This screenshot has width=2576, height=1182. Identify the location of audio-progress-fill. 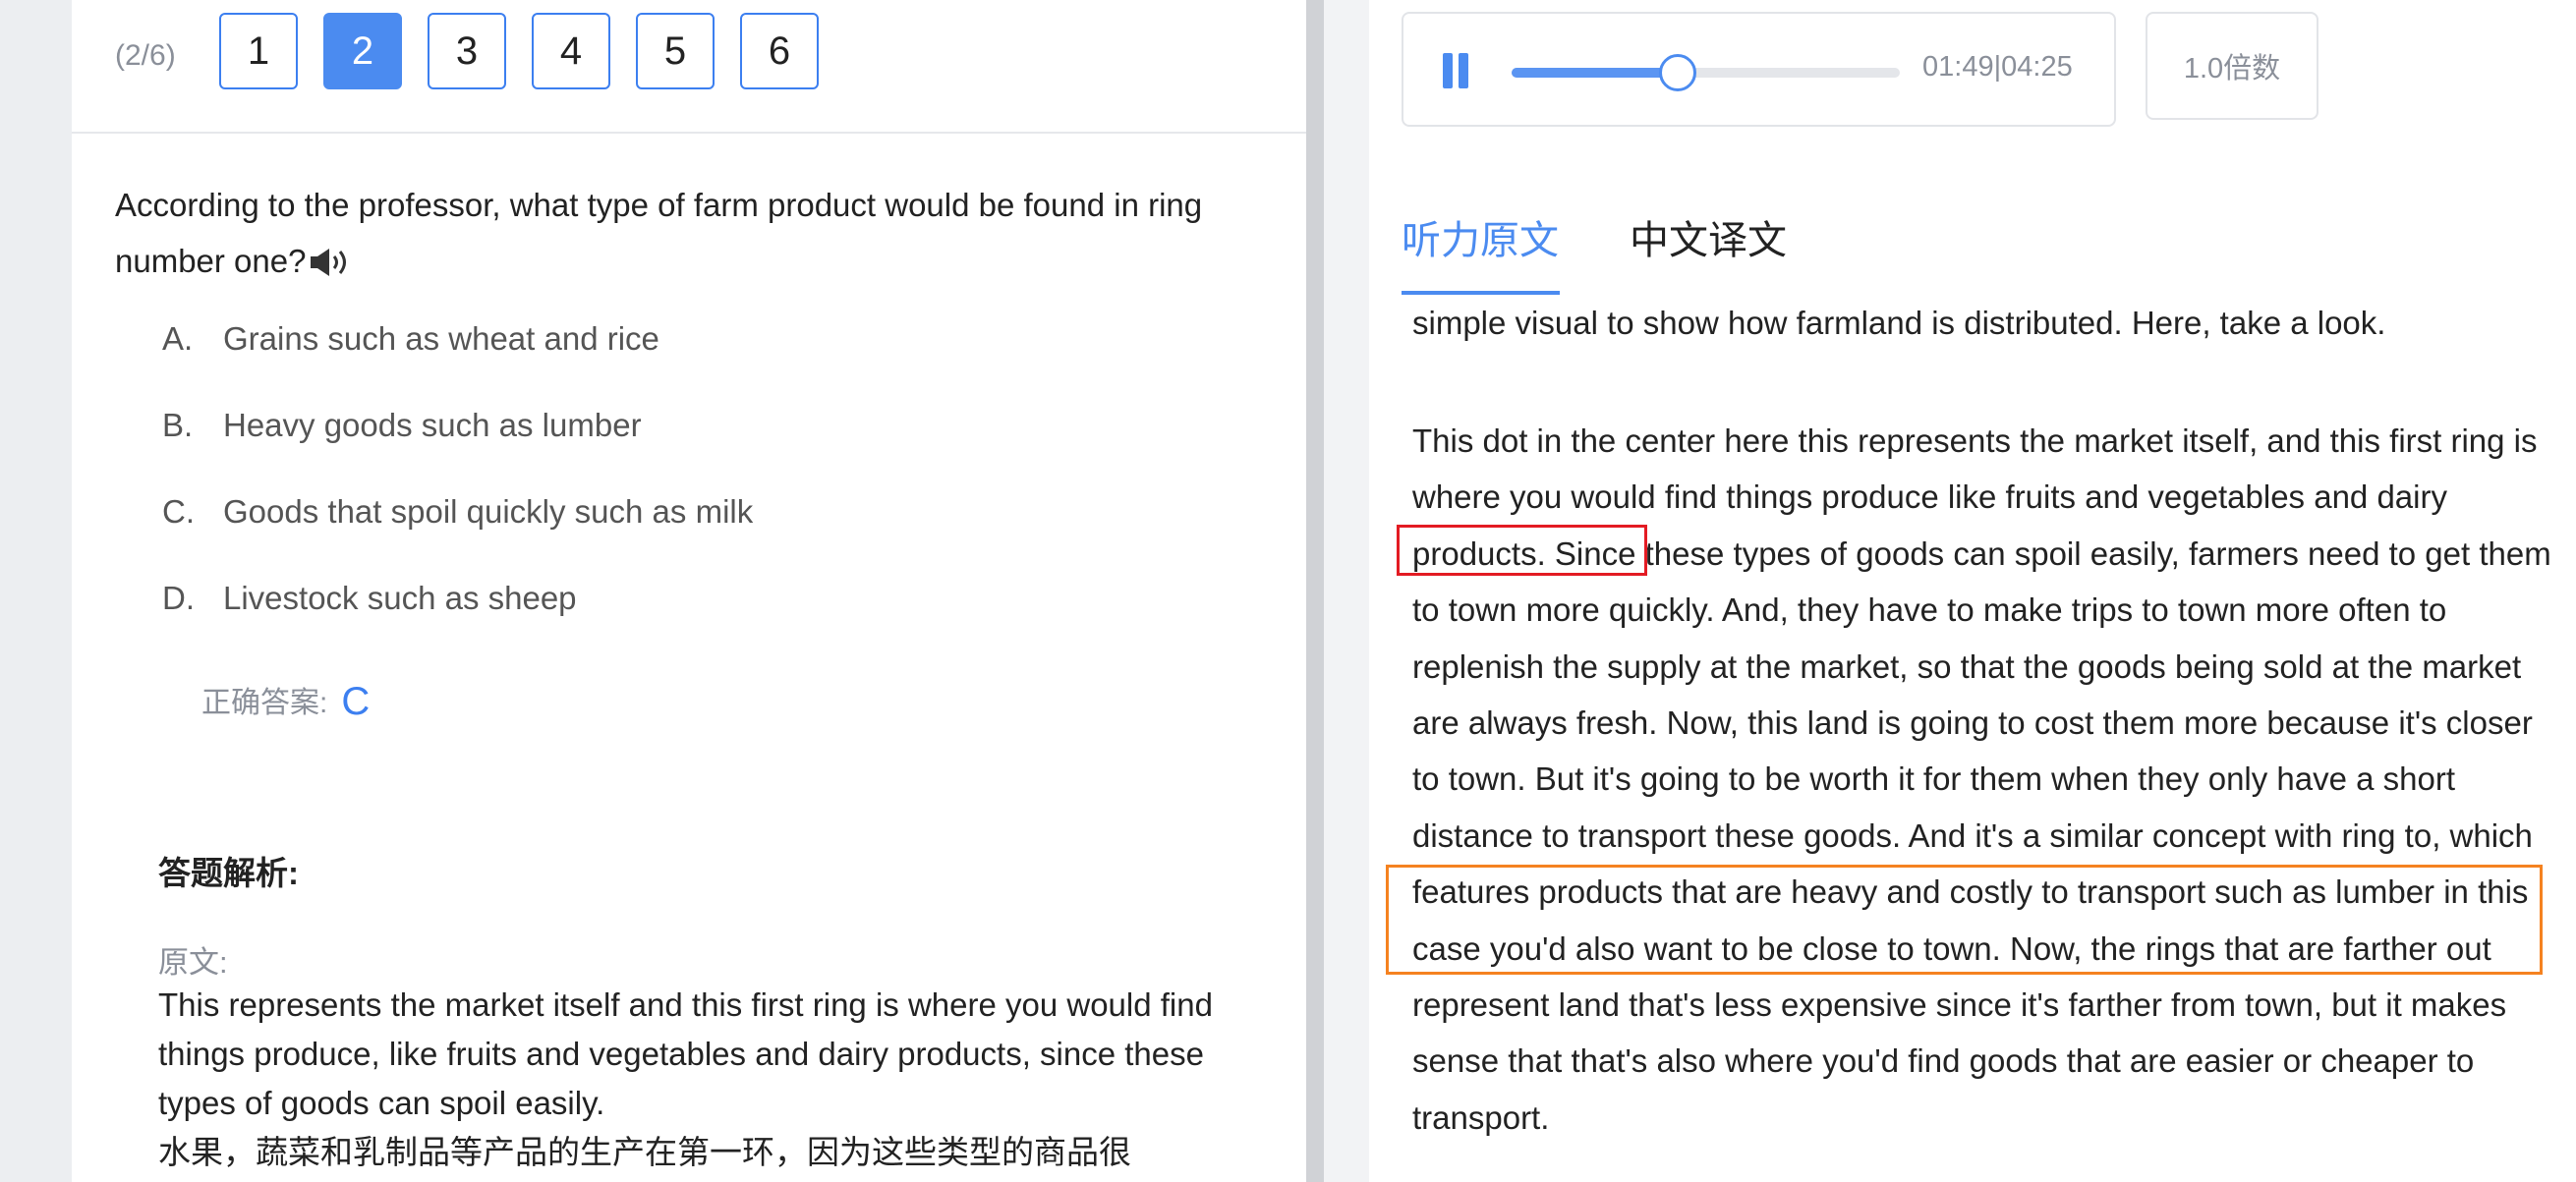
(1595, 73).